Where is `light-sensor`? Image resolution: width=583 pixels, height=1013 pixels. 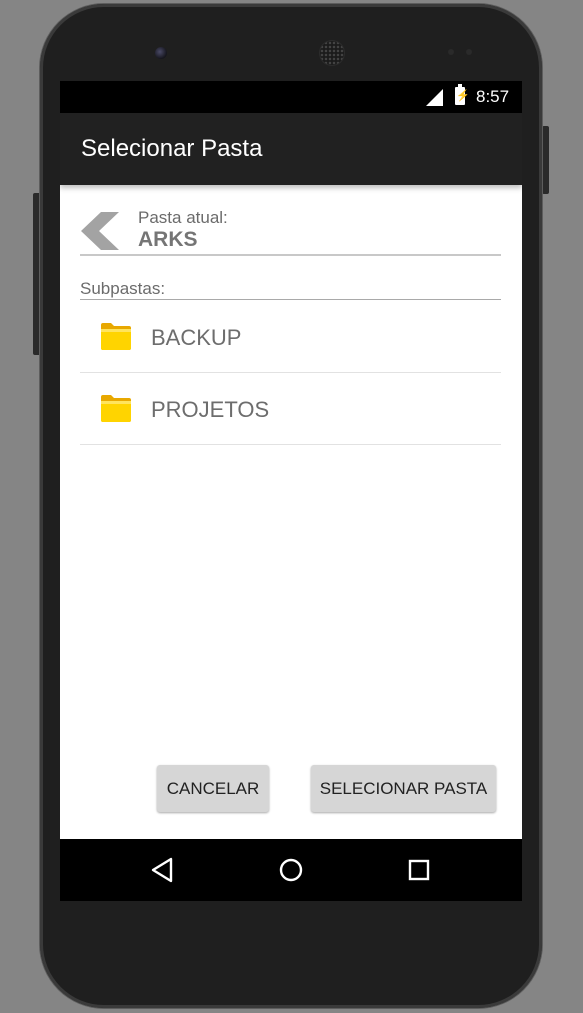 light-sensor is located at coordinates (469, 52).